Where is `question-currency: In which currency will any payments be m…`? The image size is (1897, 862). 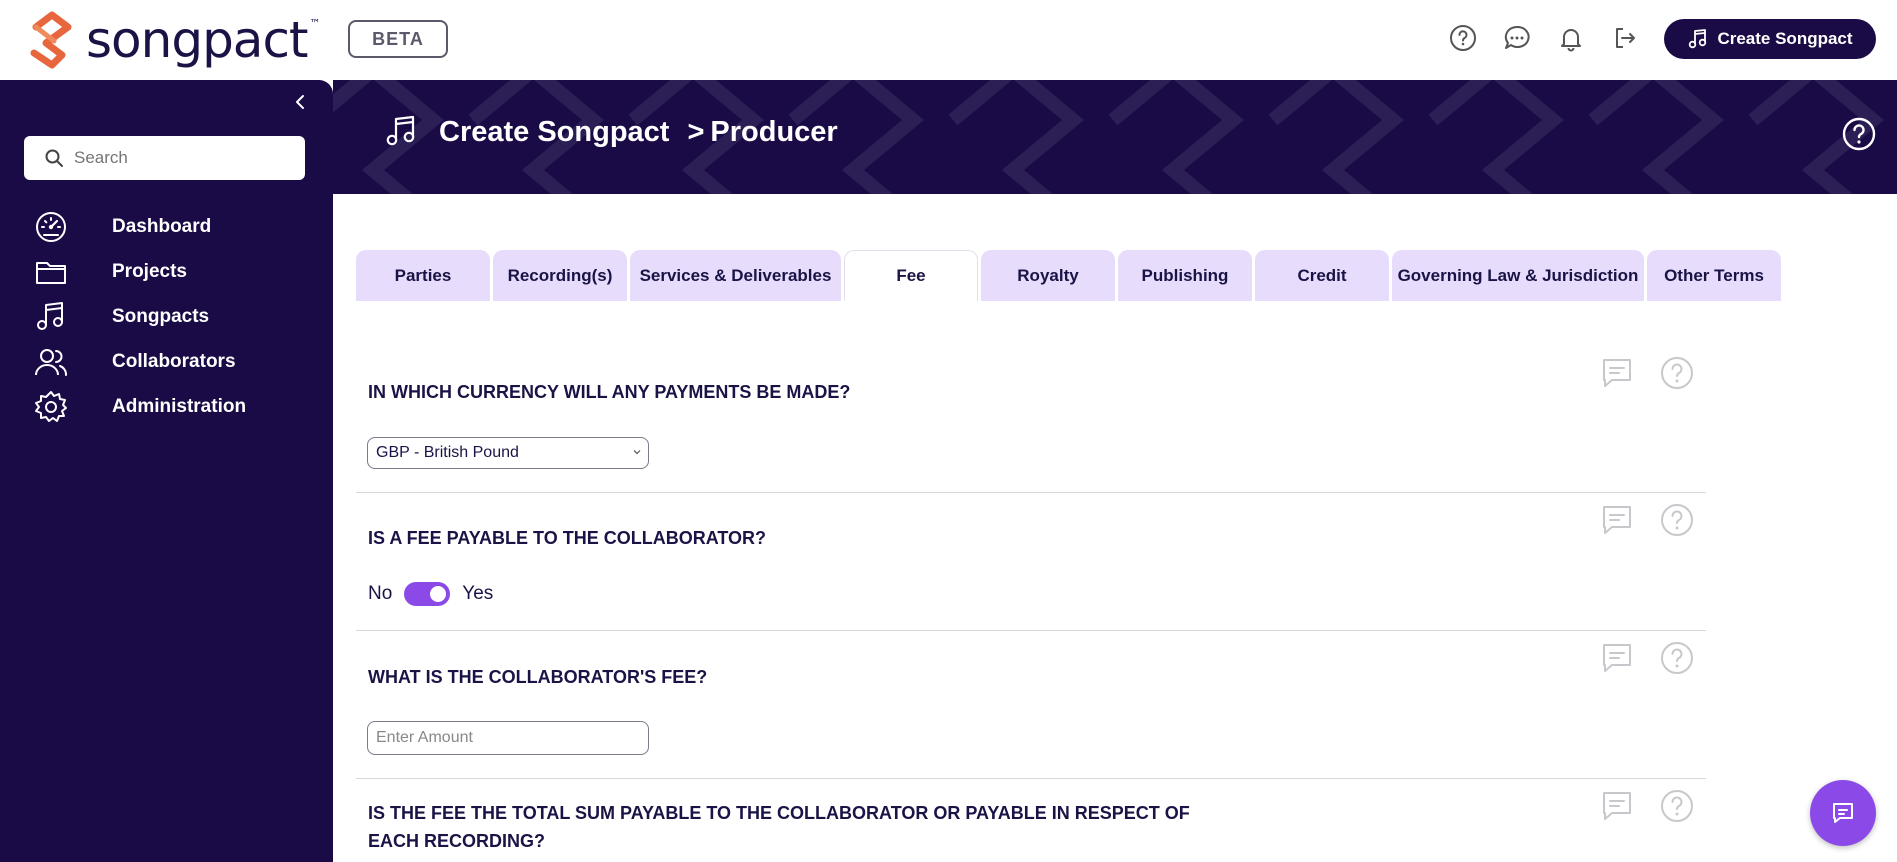
question-currency: In which currency will any payments be m… is located at coordinates (1031, 416).